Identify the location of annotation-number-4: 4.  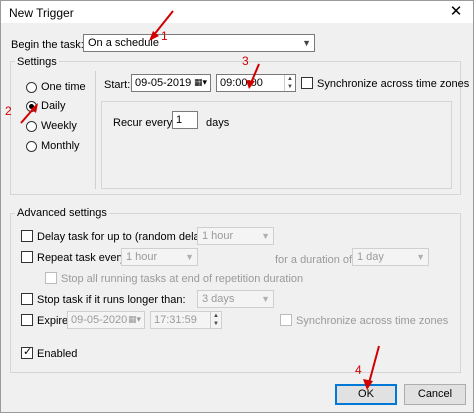
(358, 370).